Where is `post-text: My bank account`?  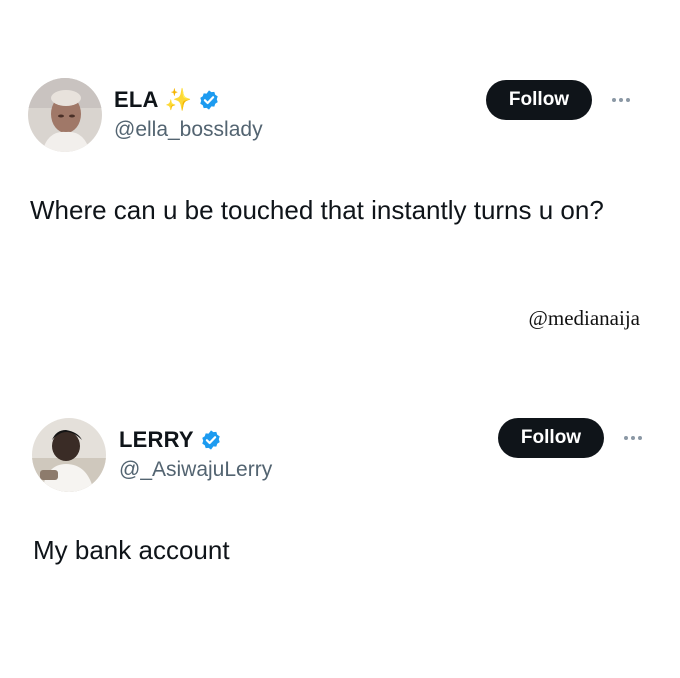 post-text: My bank account is located at coordinates (131, 550).